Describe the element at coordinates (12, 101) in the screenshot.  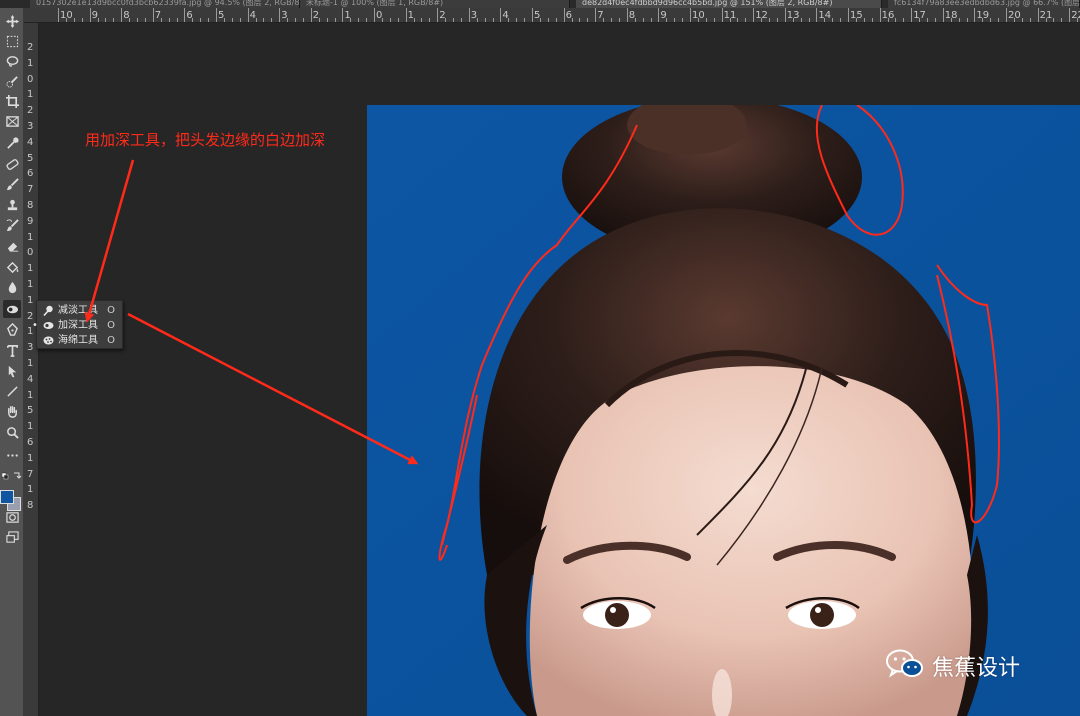
I see `crop-tool` at that location.